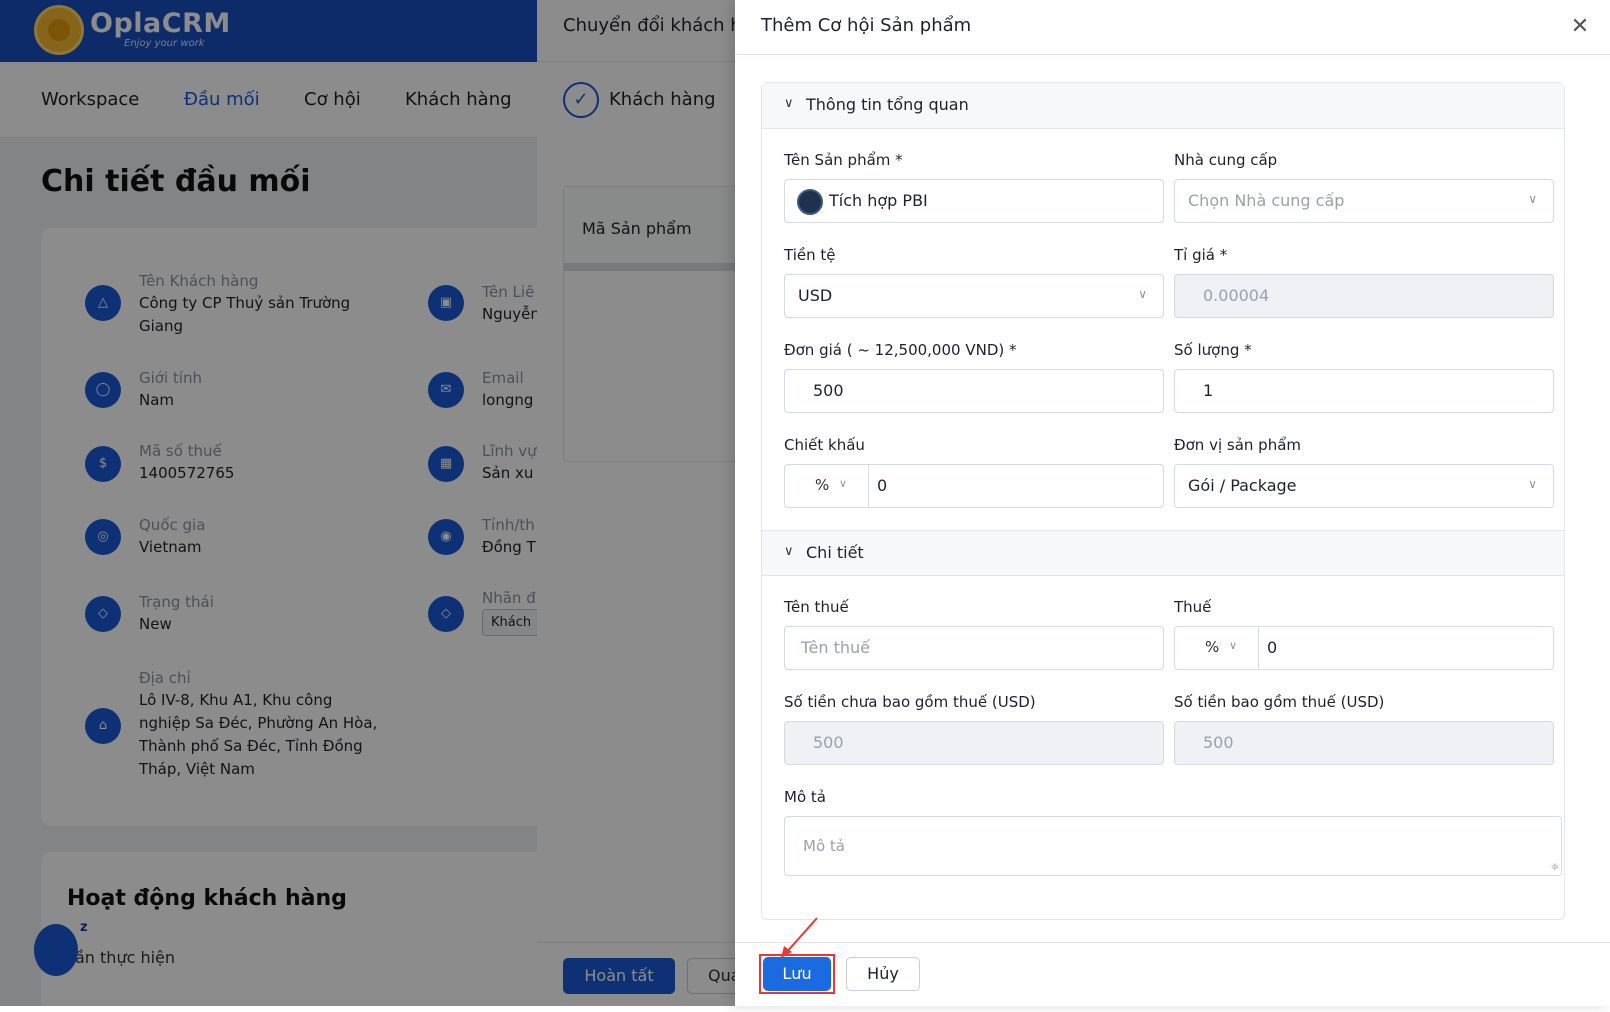 This screenshot has width=1610, height=1012. What do you see at coordinates (1236, 295) in the screenshot?
I see `rate-value: 0.00004` at bounding box center [1236, 295].